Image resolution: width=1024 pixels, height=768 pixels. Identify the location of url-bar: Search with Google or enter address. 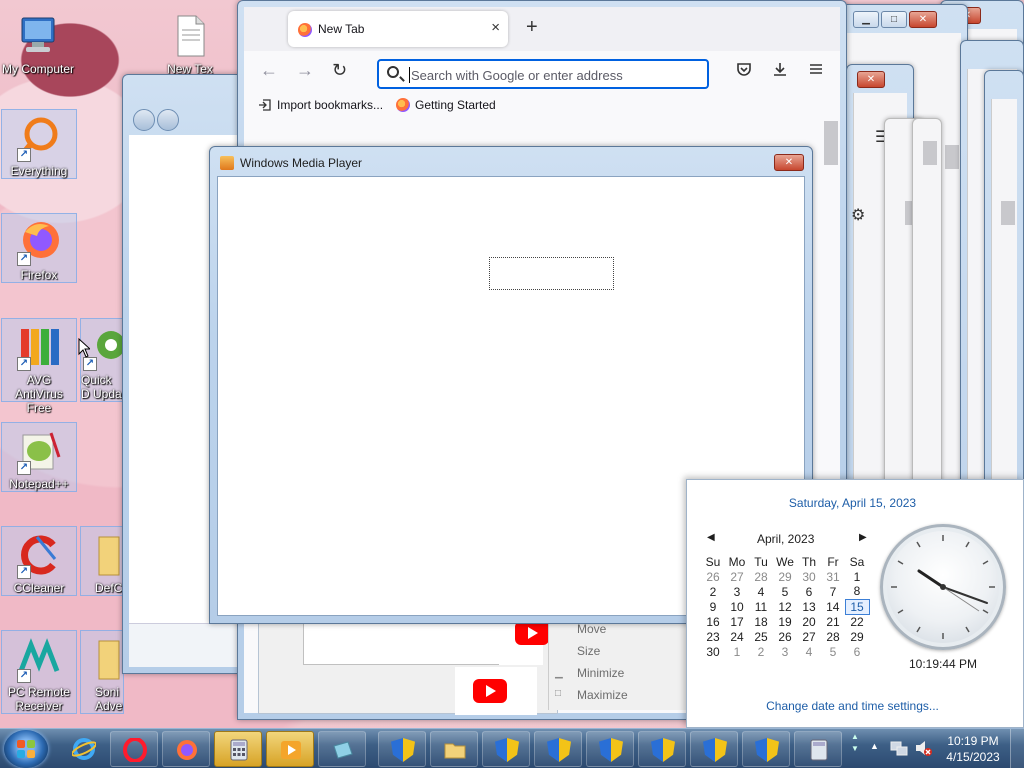
(543, 74).